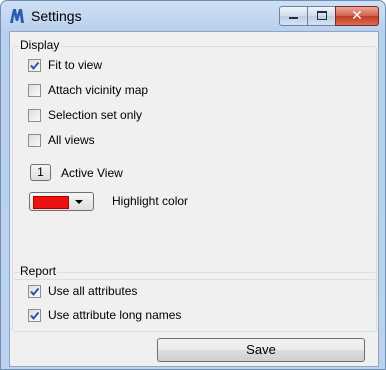 This screenshot has width=386, height=370. What do you see at coordinates (34, 140) in the screenshot?
I see `all-views-checkbox` at bounding box center [34, 140].